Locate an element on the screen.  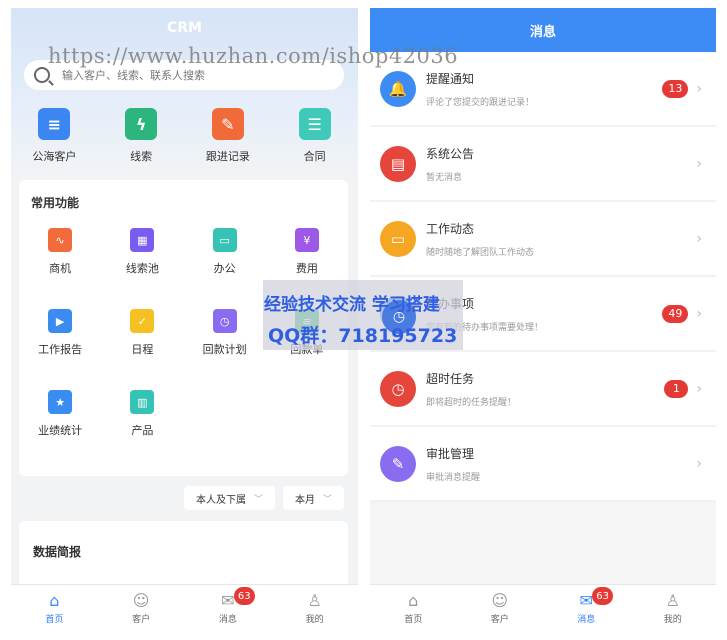
message-text: 超时任务即将超时的任务提醒！ is located at coordinates (471, 389).